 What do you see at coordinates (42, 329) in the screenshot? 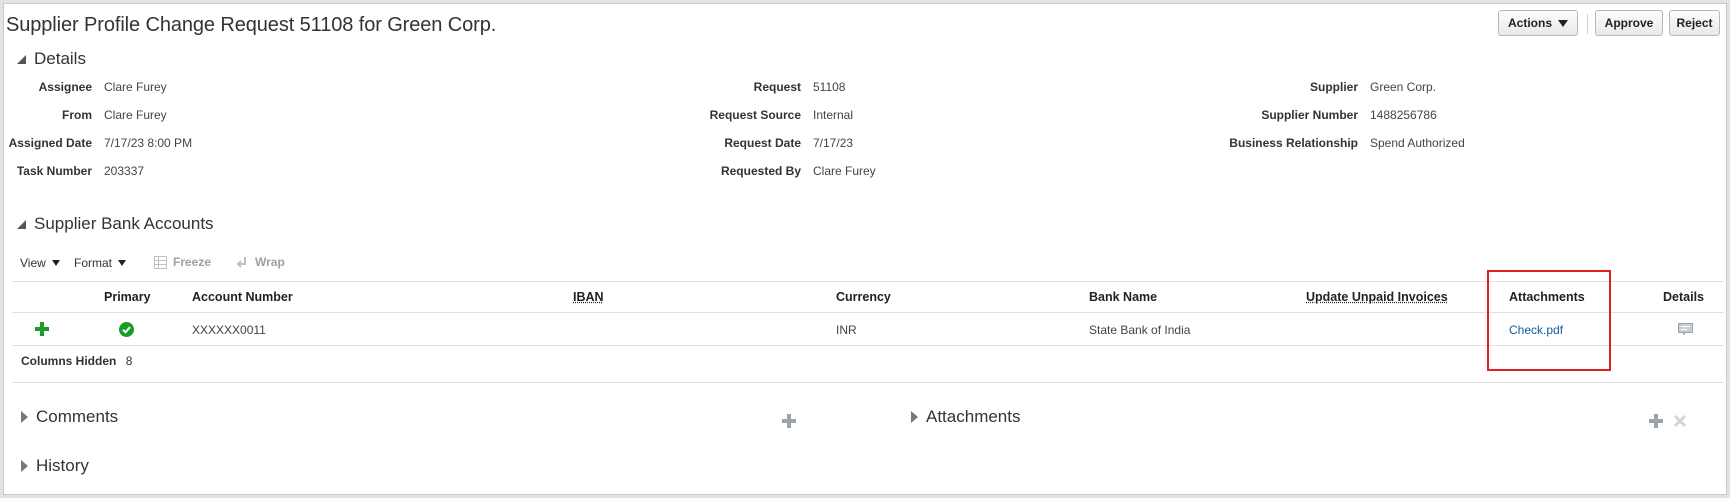
I see `expand-row-plus-icon` at bounding box center [42, 329].